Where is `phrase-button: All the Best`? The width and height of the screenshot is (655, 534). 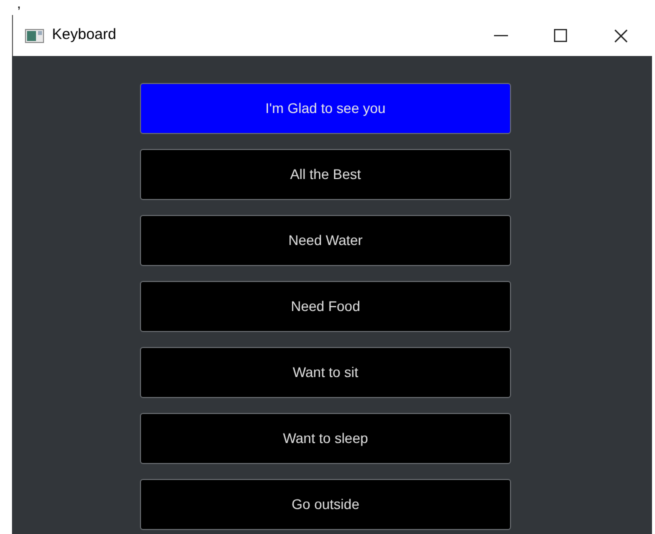
phrase-button: All the Best is located at coordinates (325, 174).